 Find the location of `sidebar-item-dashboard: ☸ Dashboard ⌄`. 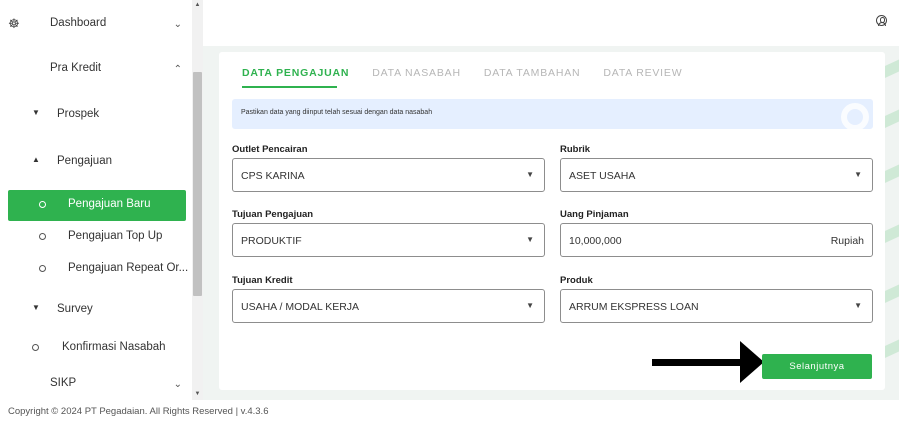

sidebar-item-dashboard: ☸ Dashboard ⌄ is located at coordinates (96, 24).